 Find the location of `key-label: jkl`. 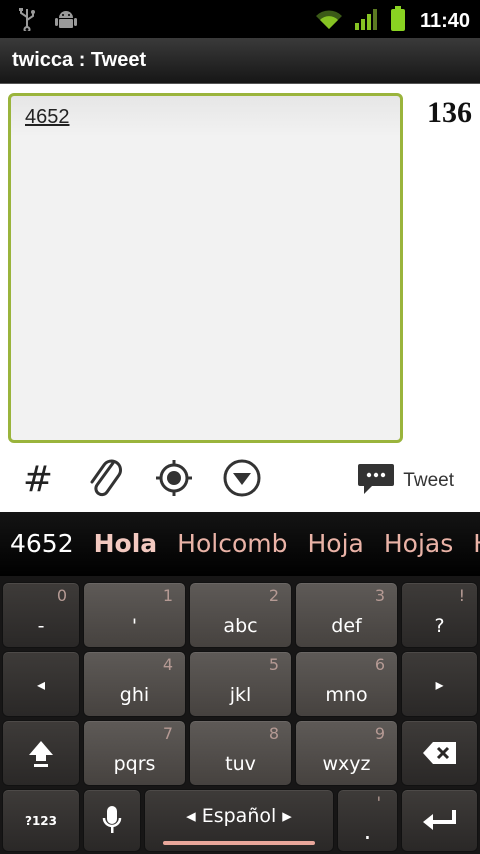

key-label: jkl is located at coordinates (240, 695).